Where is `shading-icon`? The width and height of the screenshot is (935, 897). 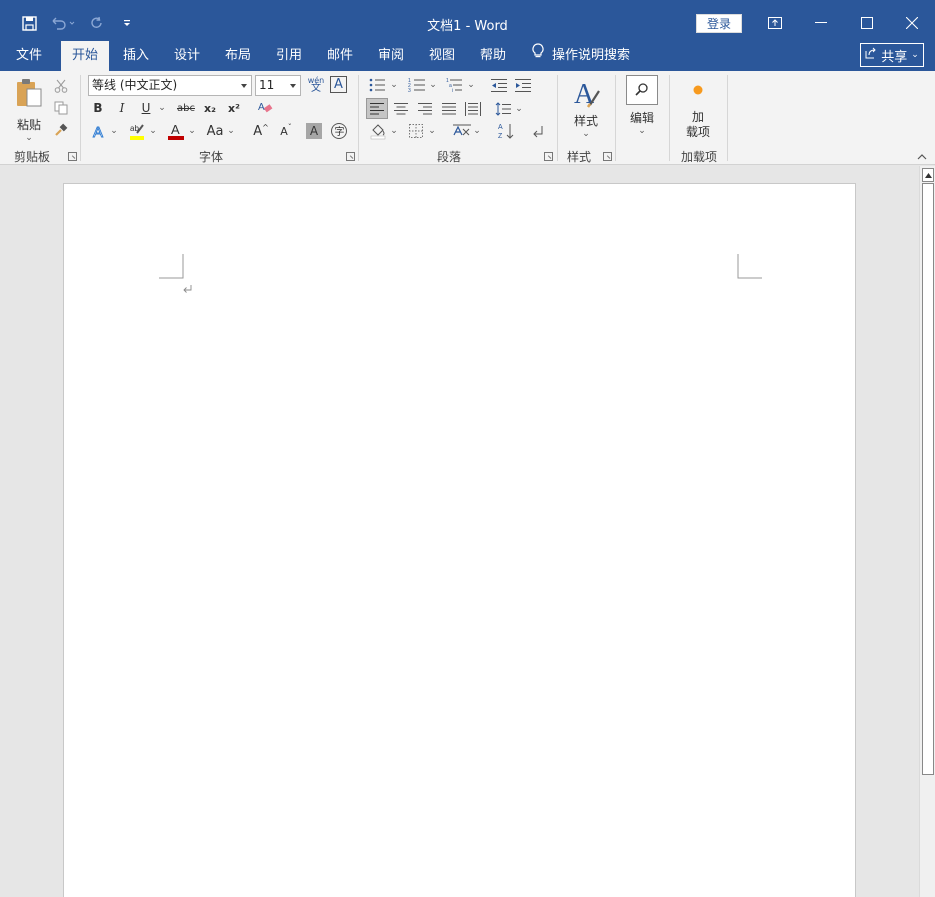
shading-icon is located at coordinates (378, 131).